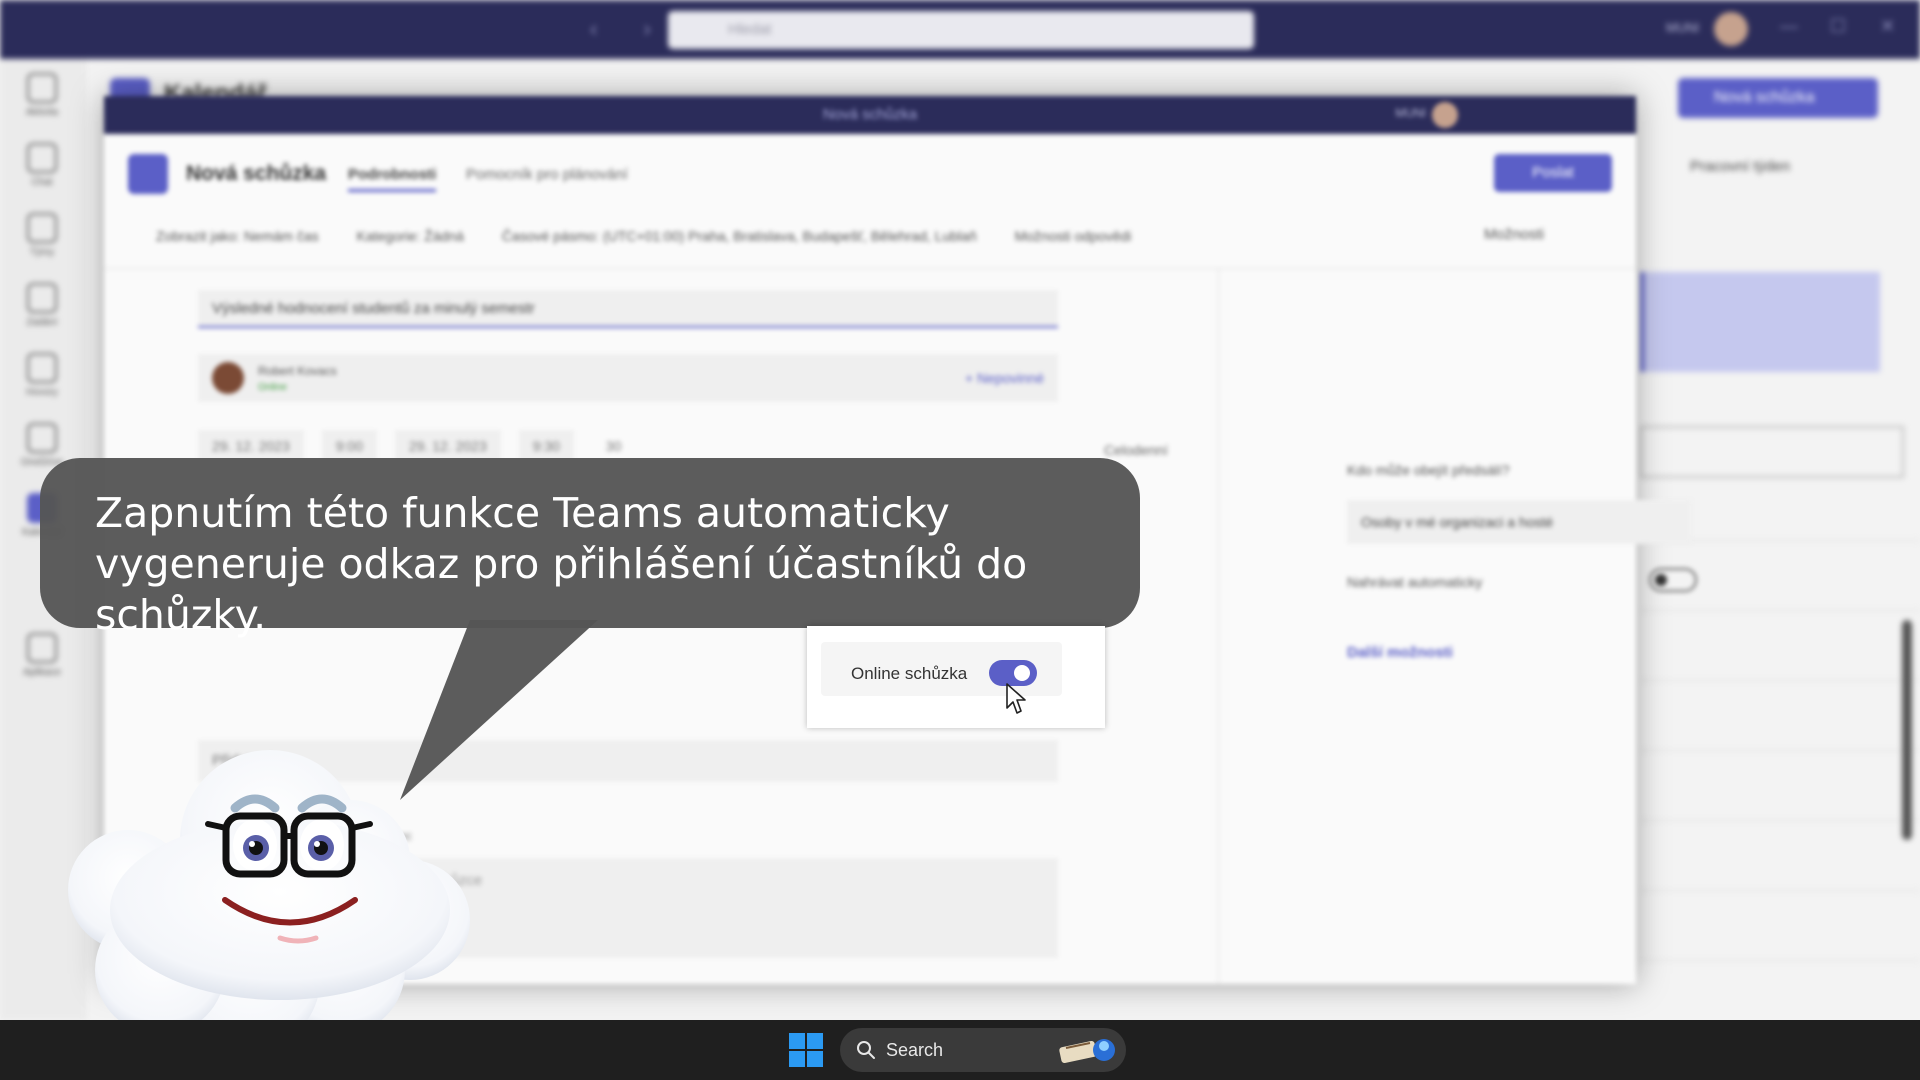  I want to click on attendee-status: Online, so click(272, 387).